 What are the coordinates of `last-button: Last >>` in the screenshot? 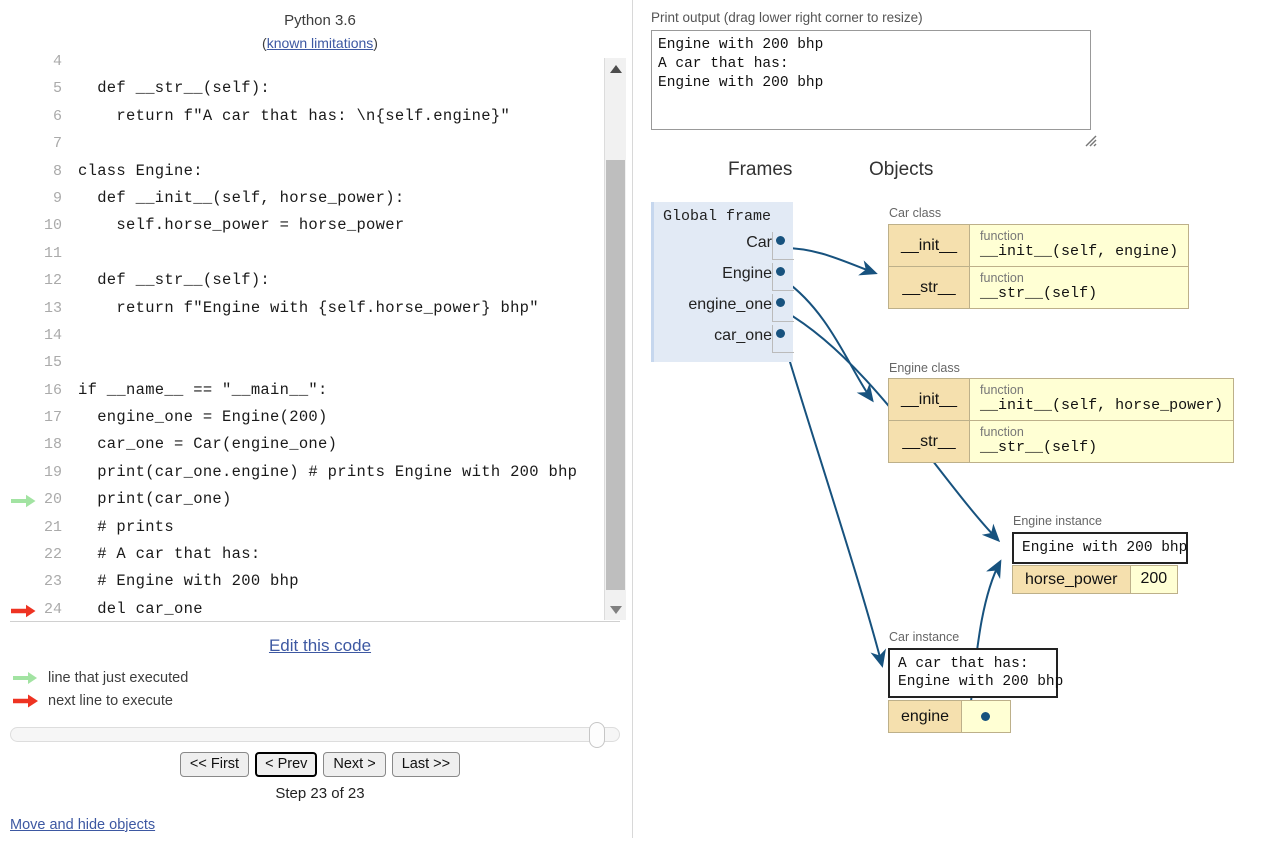 It's located at (426, 764).